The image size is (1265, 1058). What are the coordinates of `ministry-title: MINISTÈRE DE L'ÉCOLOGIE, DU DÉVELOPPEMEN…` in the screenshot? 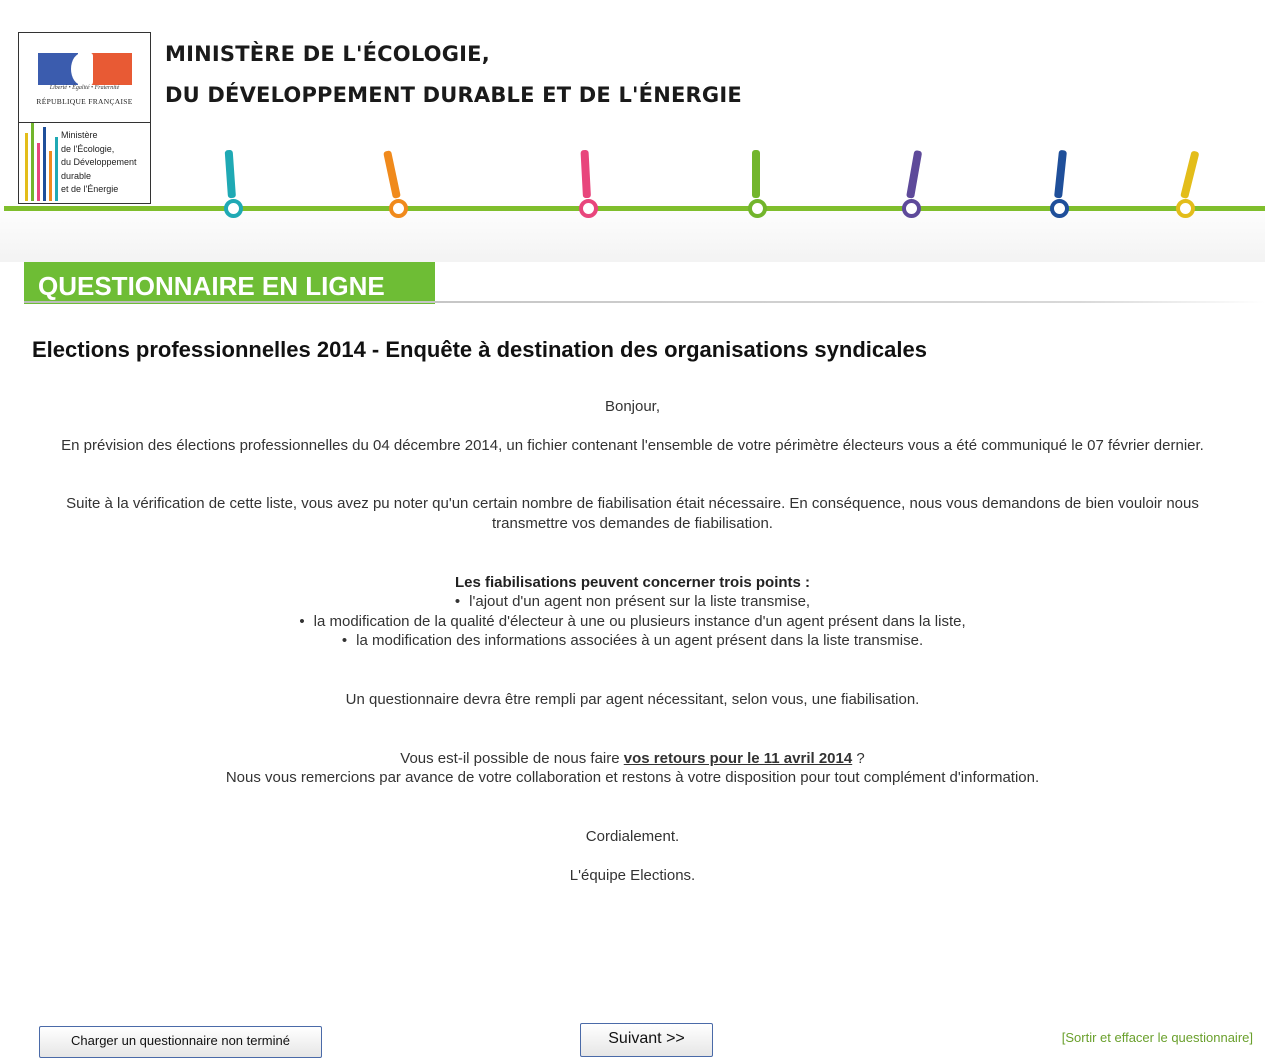 It's located at (453, 75).